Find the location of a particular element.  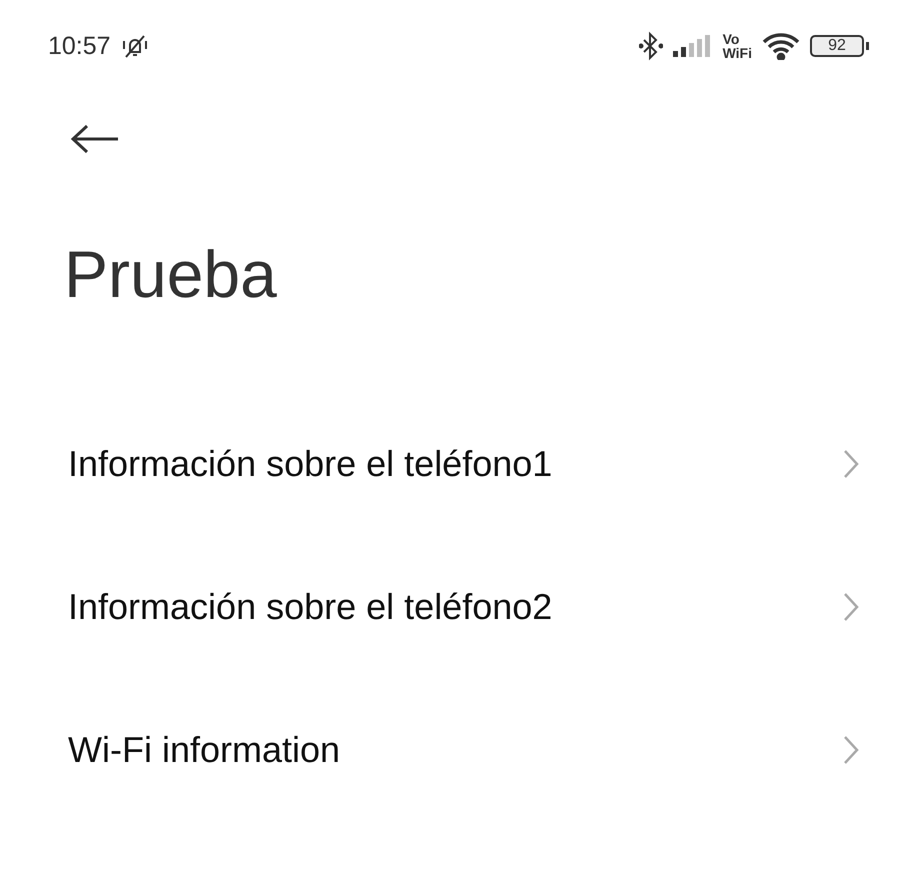

bluetooth-icon is located at coordinates (650, 46).